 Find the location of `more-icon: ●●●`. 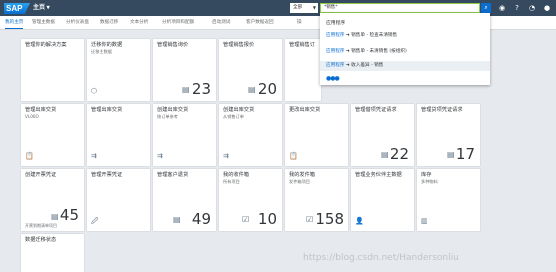

more-icon: ●●● is located at coordinates (333, 79).